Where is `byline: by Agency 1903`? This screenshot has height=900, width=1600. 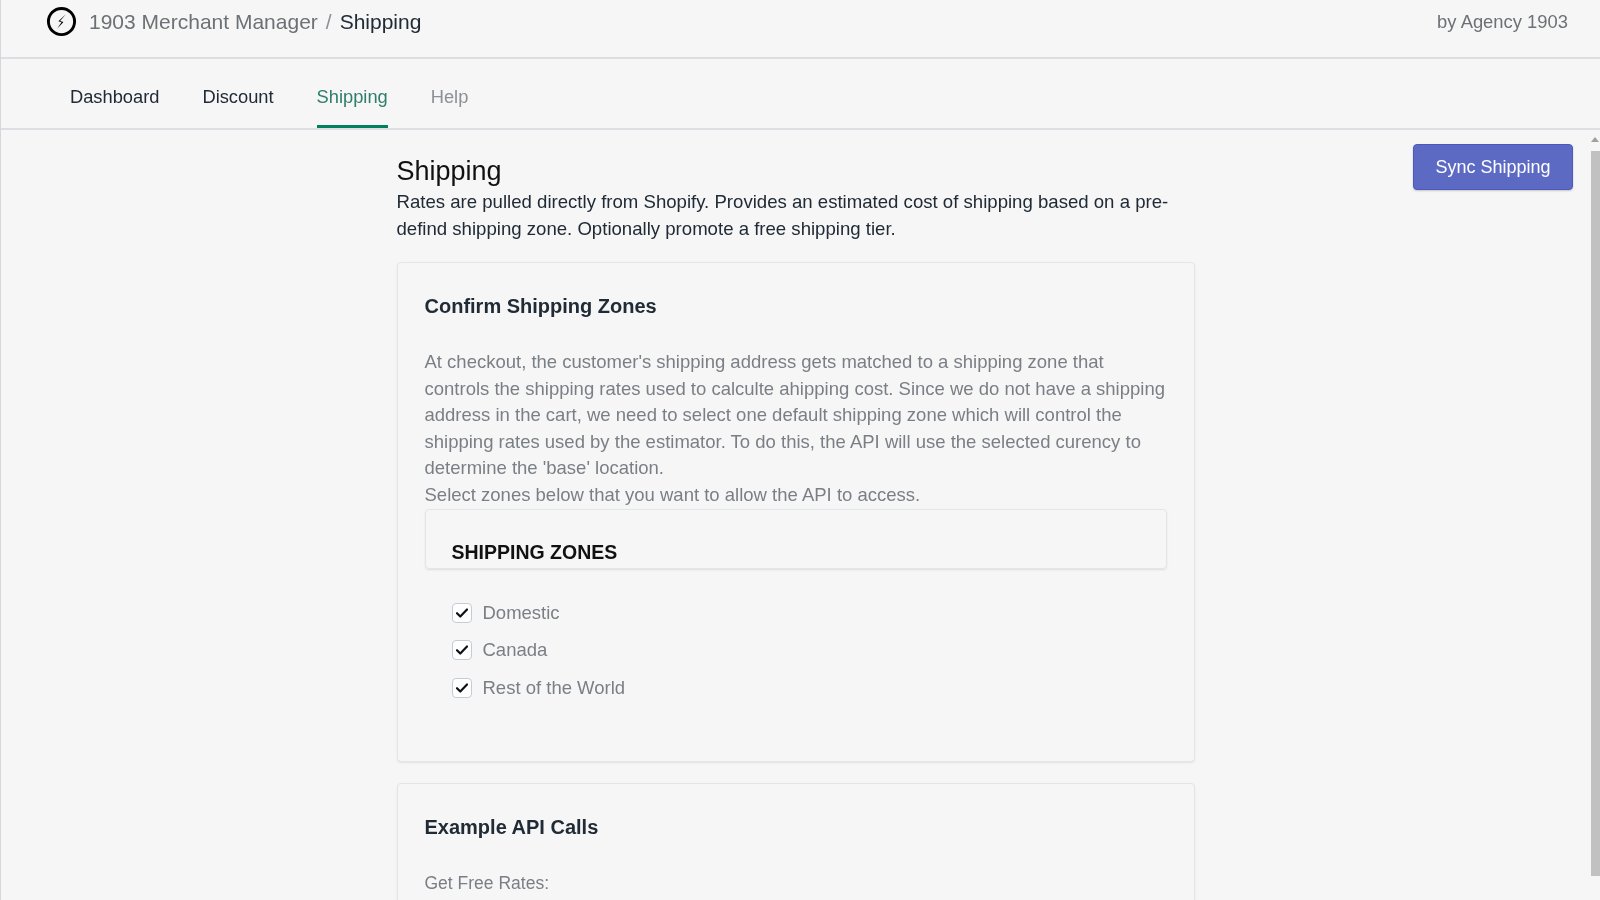
byline: by Agency 1903 is located at coordinates (1502, 21).